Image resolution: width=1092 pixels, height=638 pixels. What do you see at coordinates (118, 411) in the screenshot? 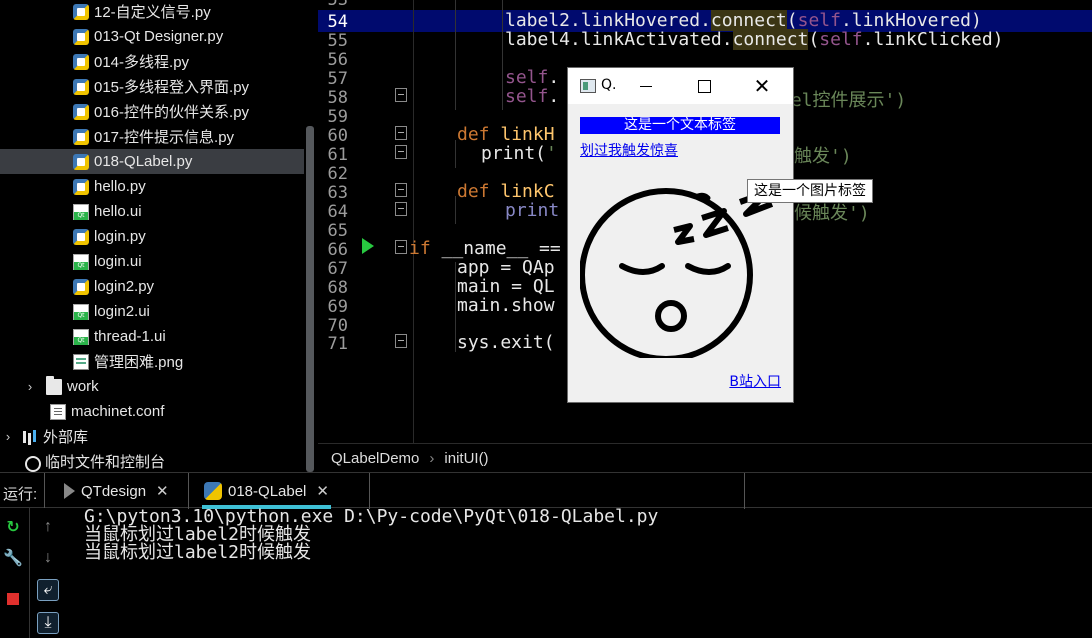
I see `tree-item-label: machinet.conf` at bounding box center [118, 411].